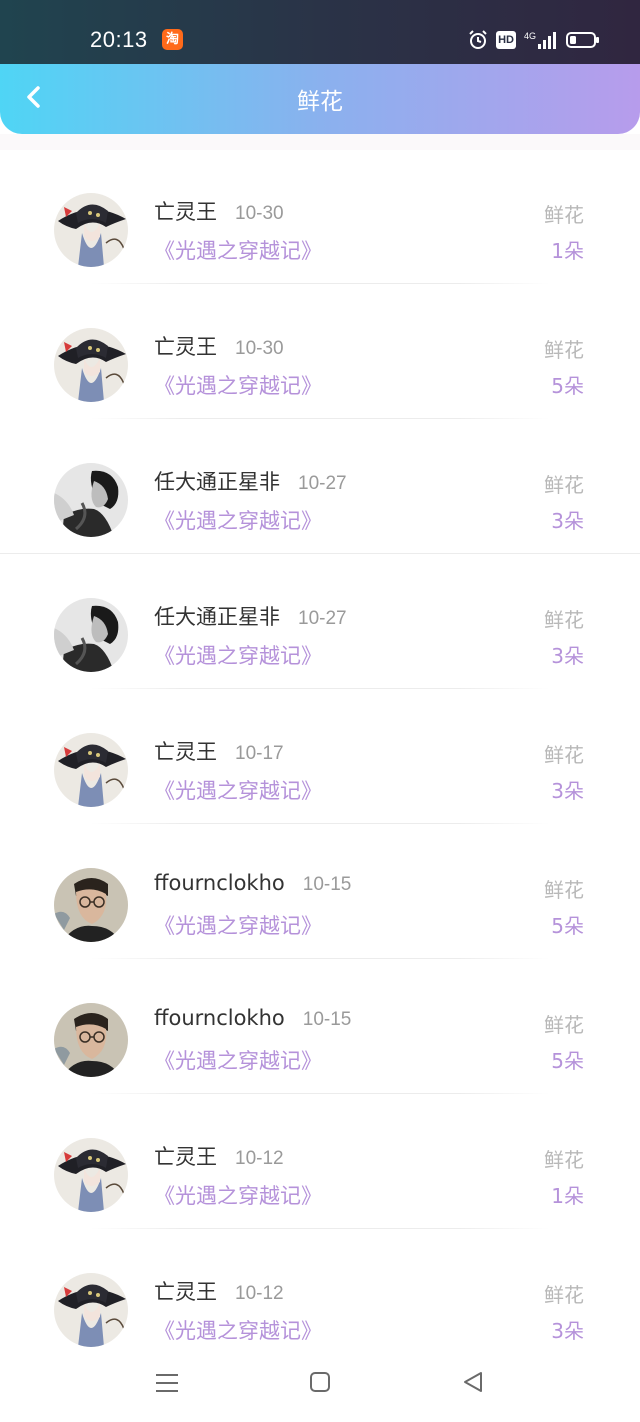 The image size is (640, 1422). What do you see at coordinates (506, 40) in the screenshot?
I see `hd-icon: HD` at bounding box center [506, 40].